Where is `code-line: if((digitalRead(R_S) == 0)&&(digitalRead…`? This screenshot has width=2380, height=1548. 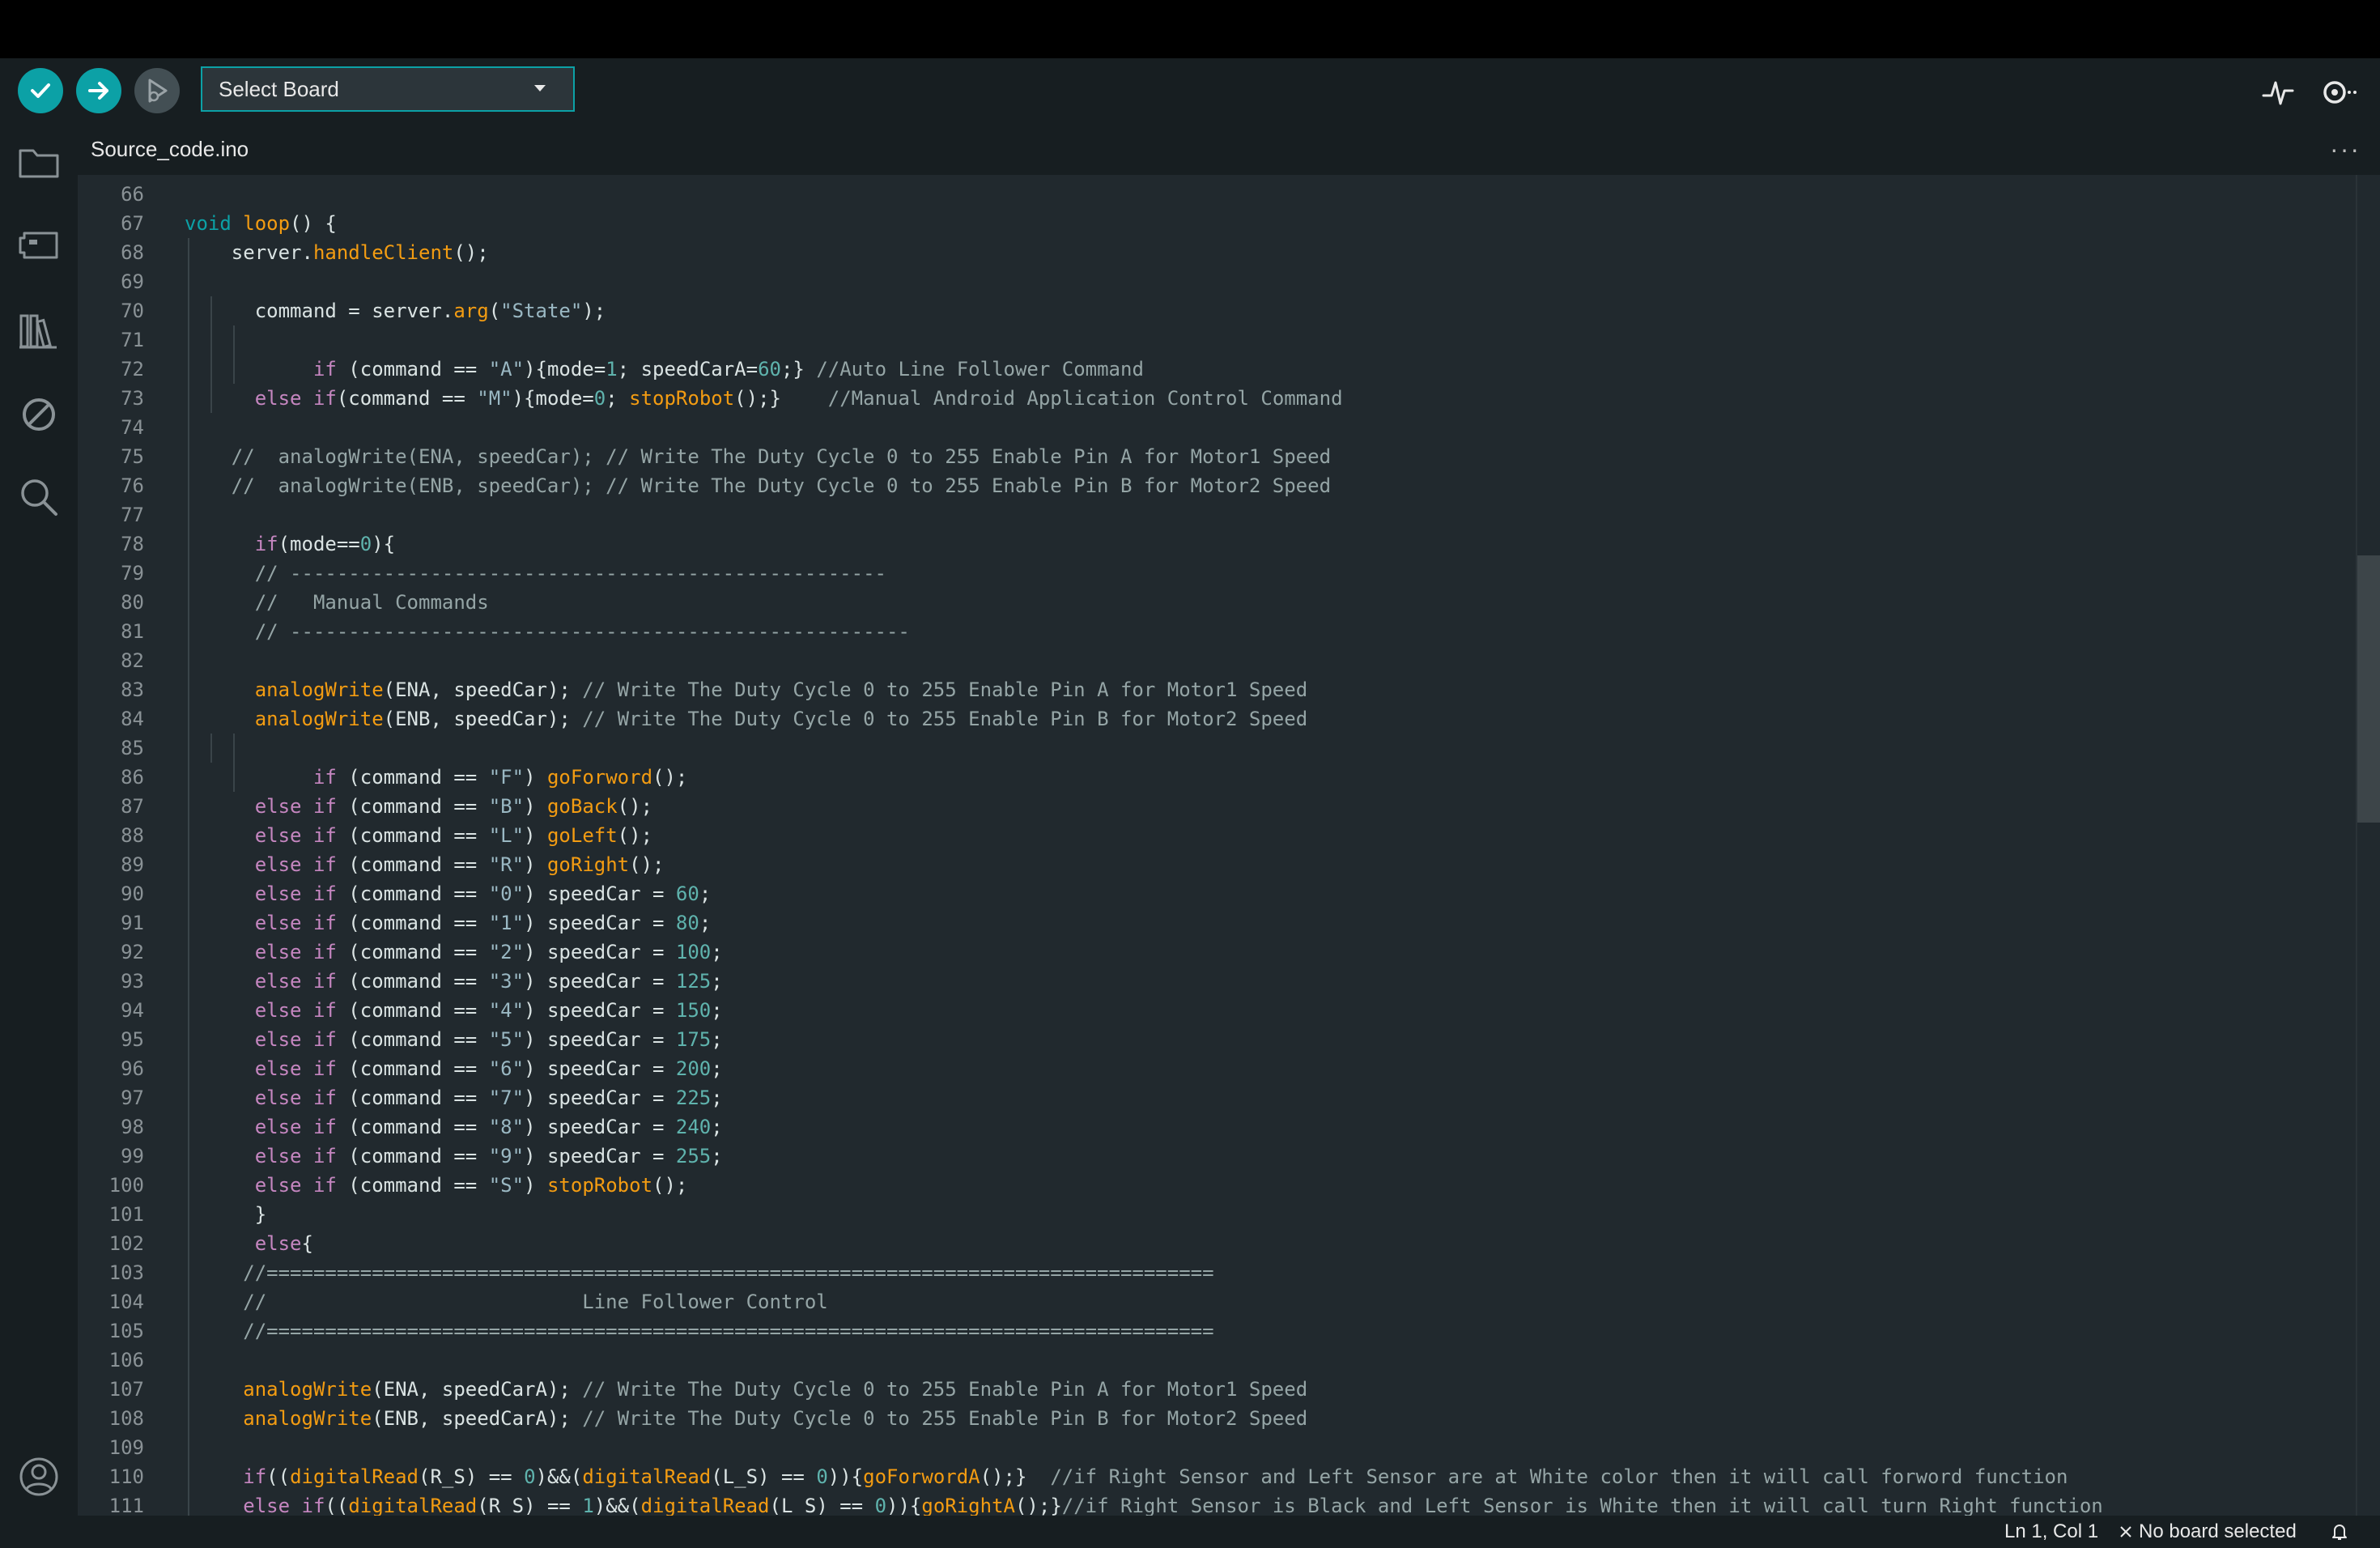
code-line: if((digitalRead(R_S) == 0)&&(digitalRead… is located at coordinates (1126, 1476).